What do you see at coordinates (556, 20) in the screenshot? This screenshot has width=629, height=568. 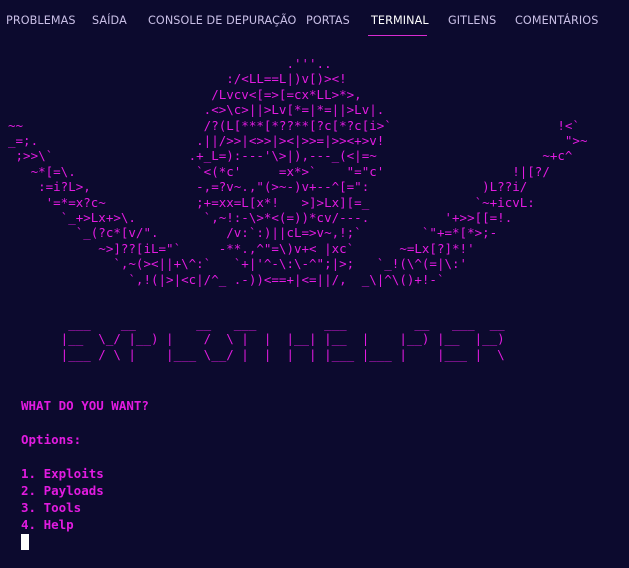 I see `tab-comentarios: COMENTÁRIOS` at bounding box center [556, 20].